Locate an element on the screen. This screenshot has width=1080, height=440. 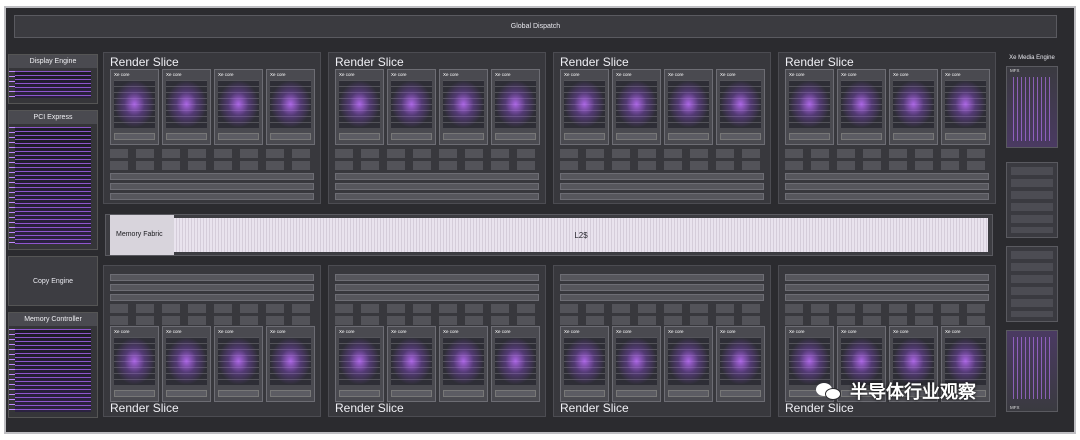
pci-express: PCI Express is located at coordinates (53, 180).